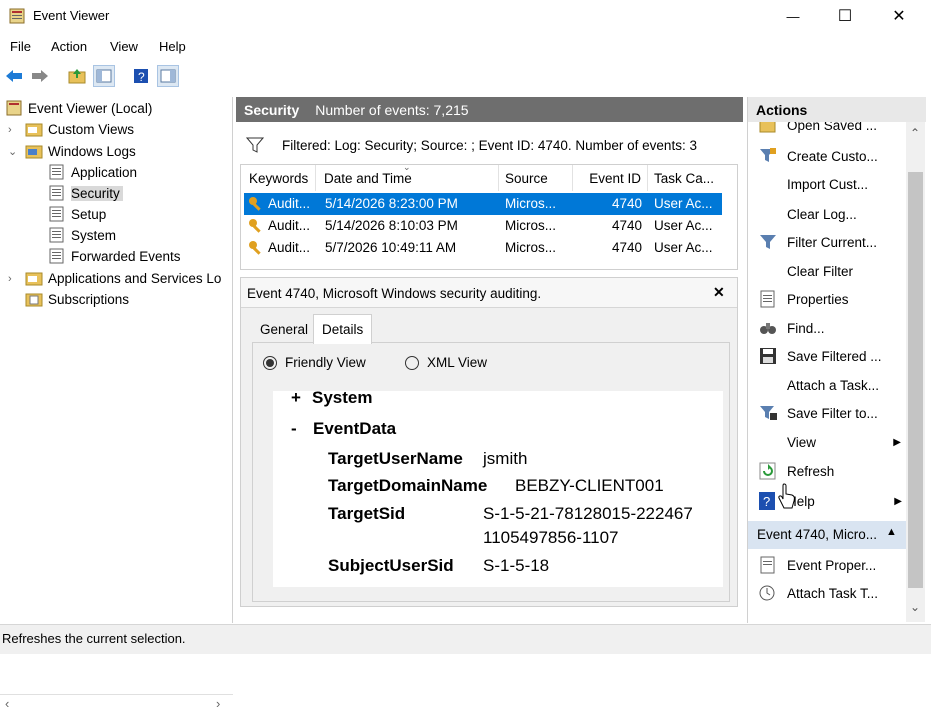  What do you see at coordinates (342, 399) in the screenshot?
I see `system-node: System` at bounding box center [342, 399].